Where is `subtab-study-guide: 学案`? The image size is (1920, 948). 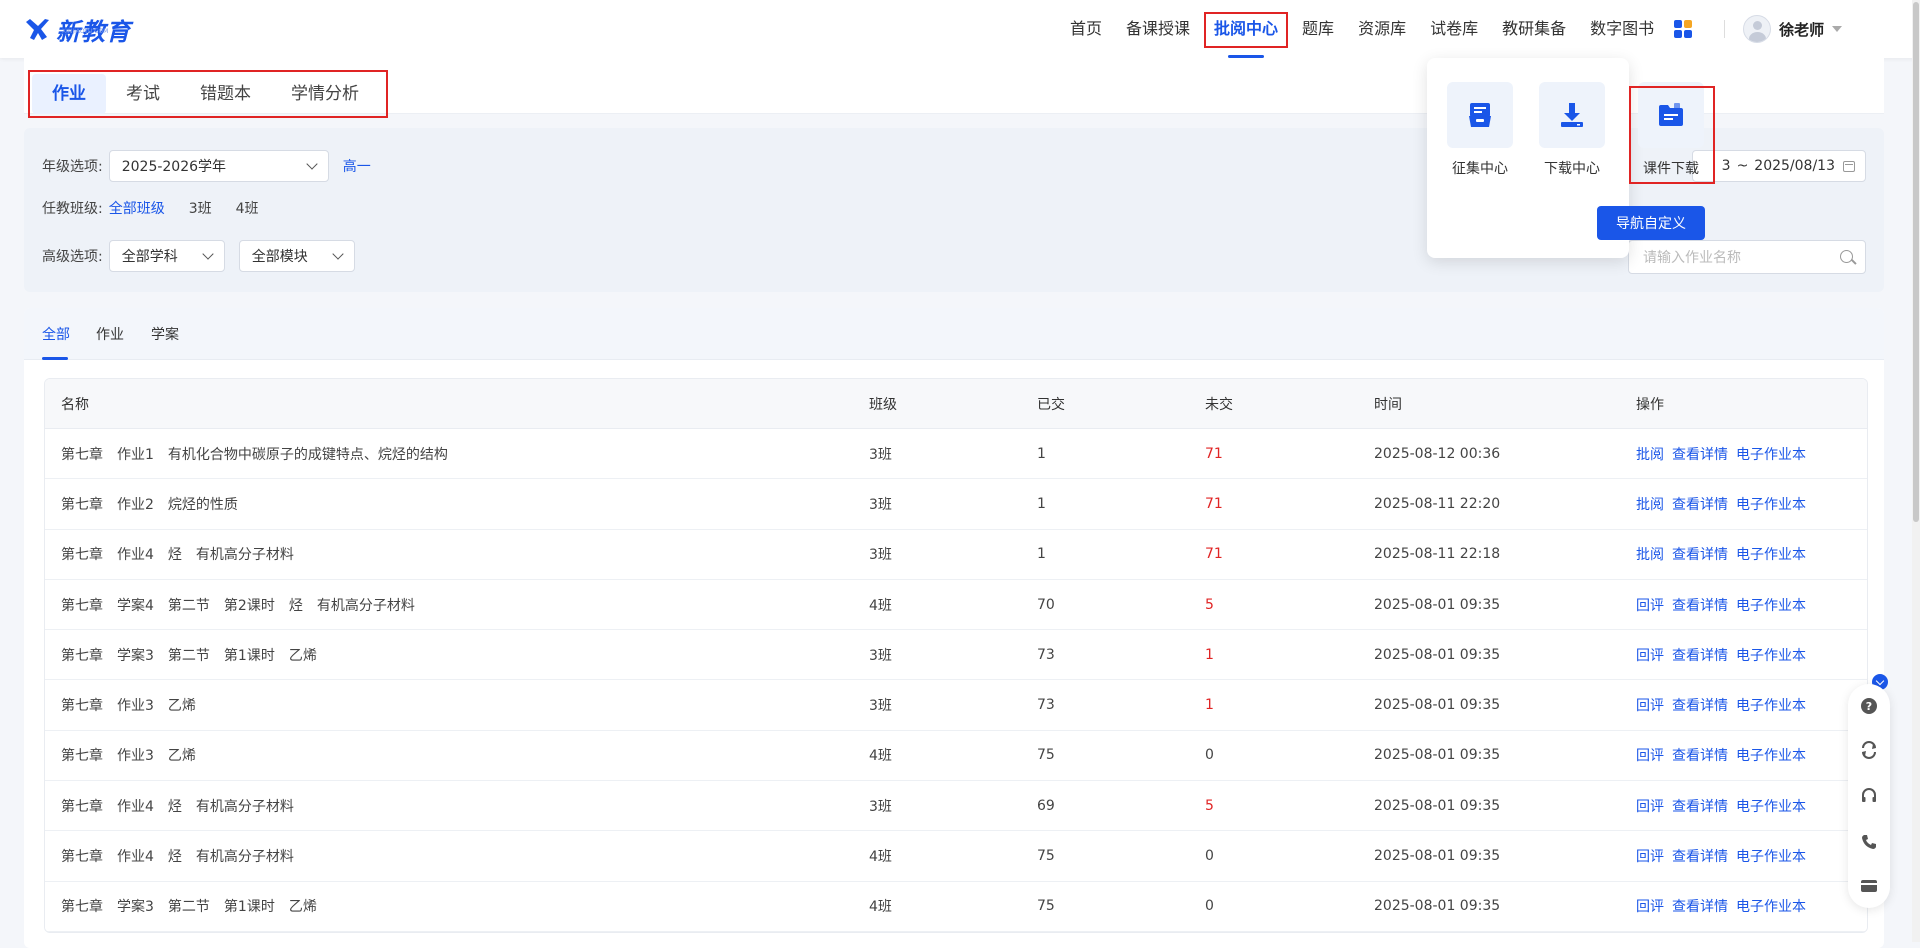
subtab-study-guide: 学案 is located at coordinates (165, 334).